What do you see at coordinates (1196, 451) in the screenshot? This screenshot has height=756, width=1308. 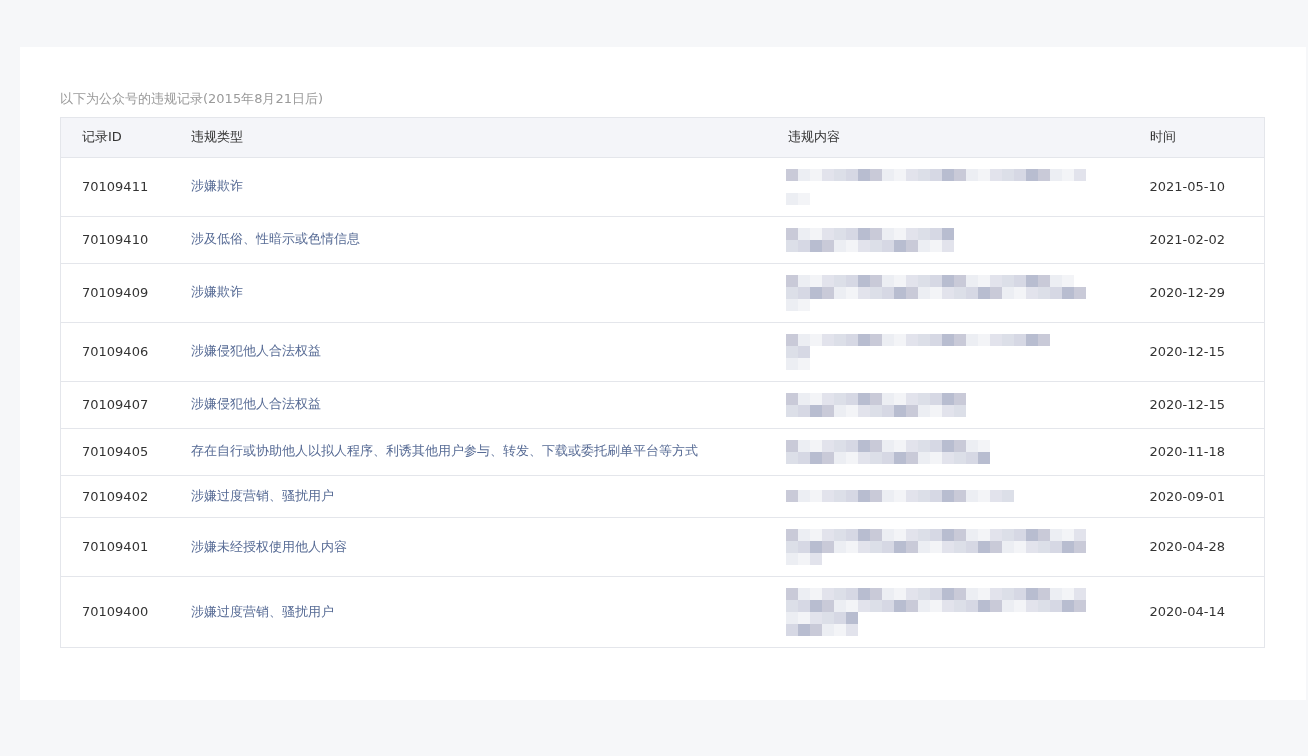 I see `time-cell: 2020-11-18` at bounding box center [1196, 451].